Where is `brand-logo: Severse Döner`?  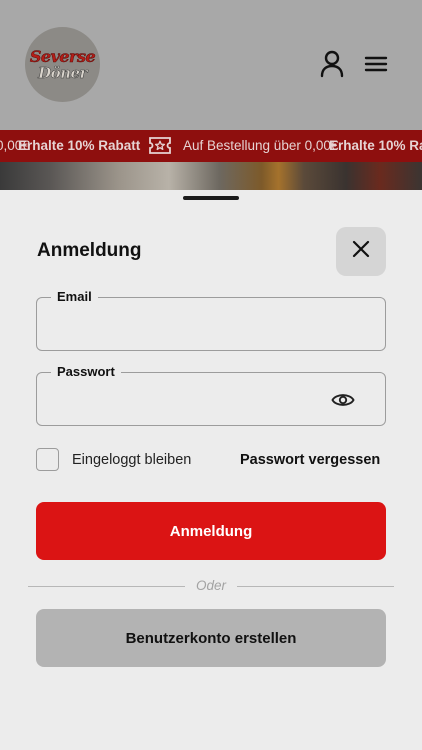
brand-logo: Severse Döner is located at coordinates (62, 64).